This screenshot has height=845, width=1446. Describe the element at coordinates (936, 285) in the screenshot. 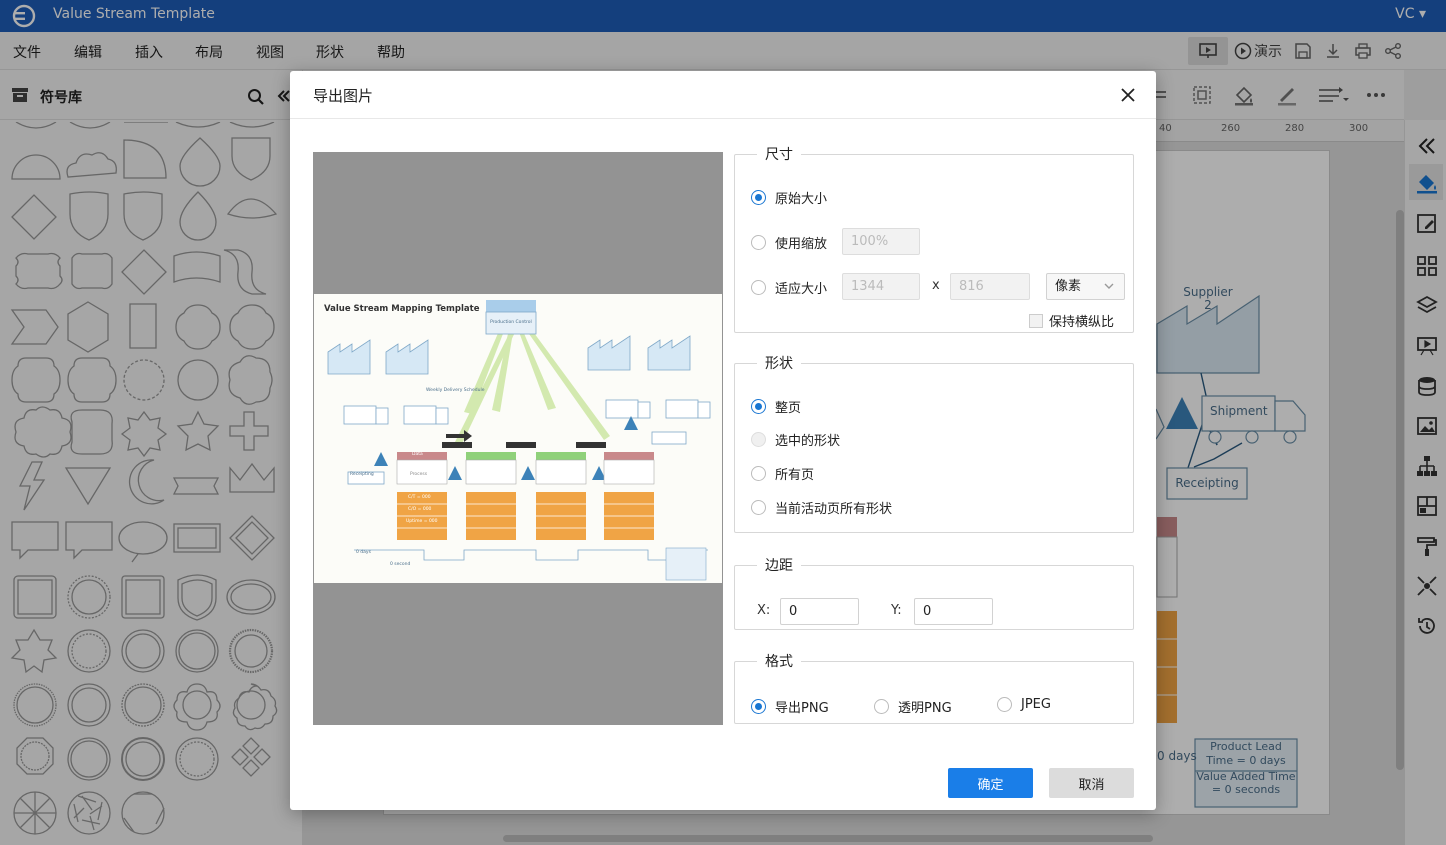

I see `times-label: x` at that location.